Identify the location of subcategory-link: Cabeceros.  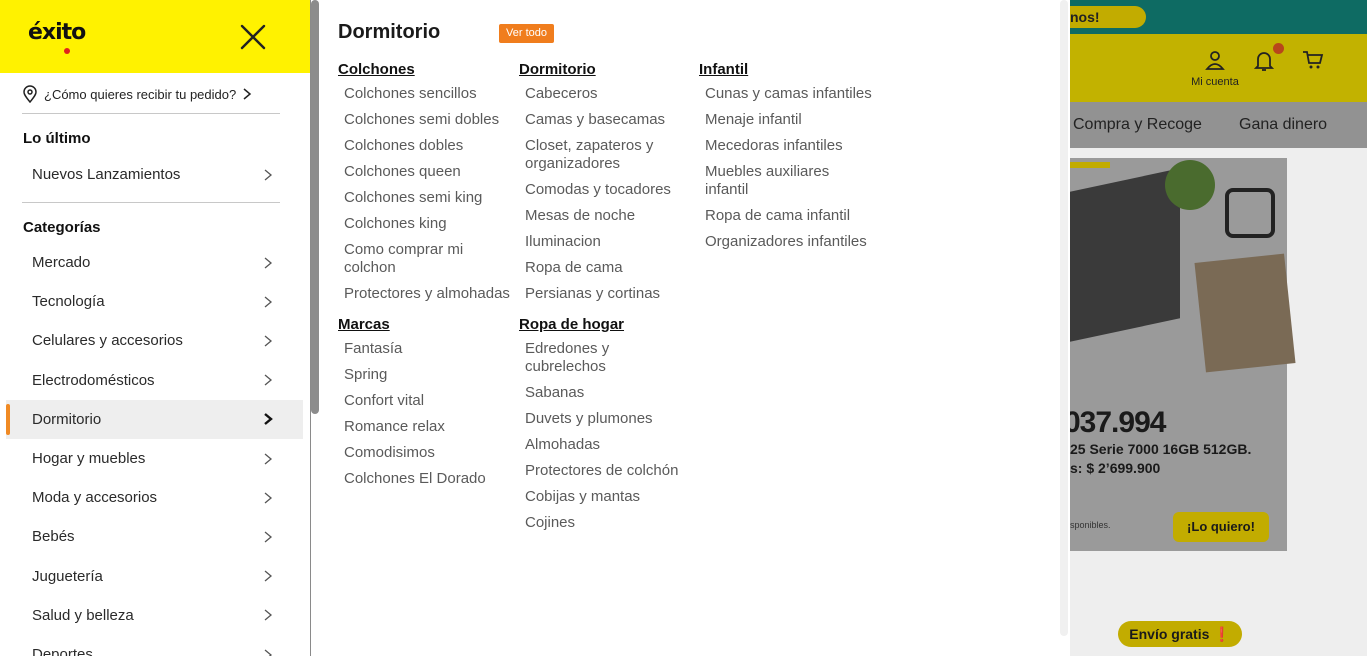
(606, 94).